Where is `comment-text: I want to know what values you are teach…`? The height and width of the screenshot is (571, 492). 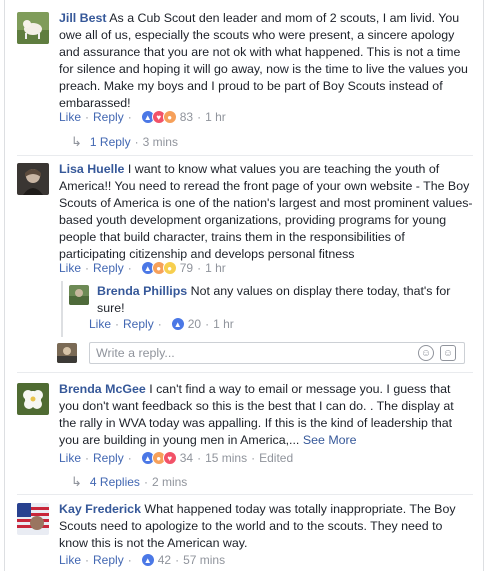
comment-text: I want to know what values you are teach… is located at coordinates (266, 211).